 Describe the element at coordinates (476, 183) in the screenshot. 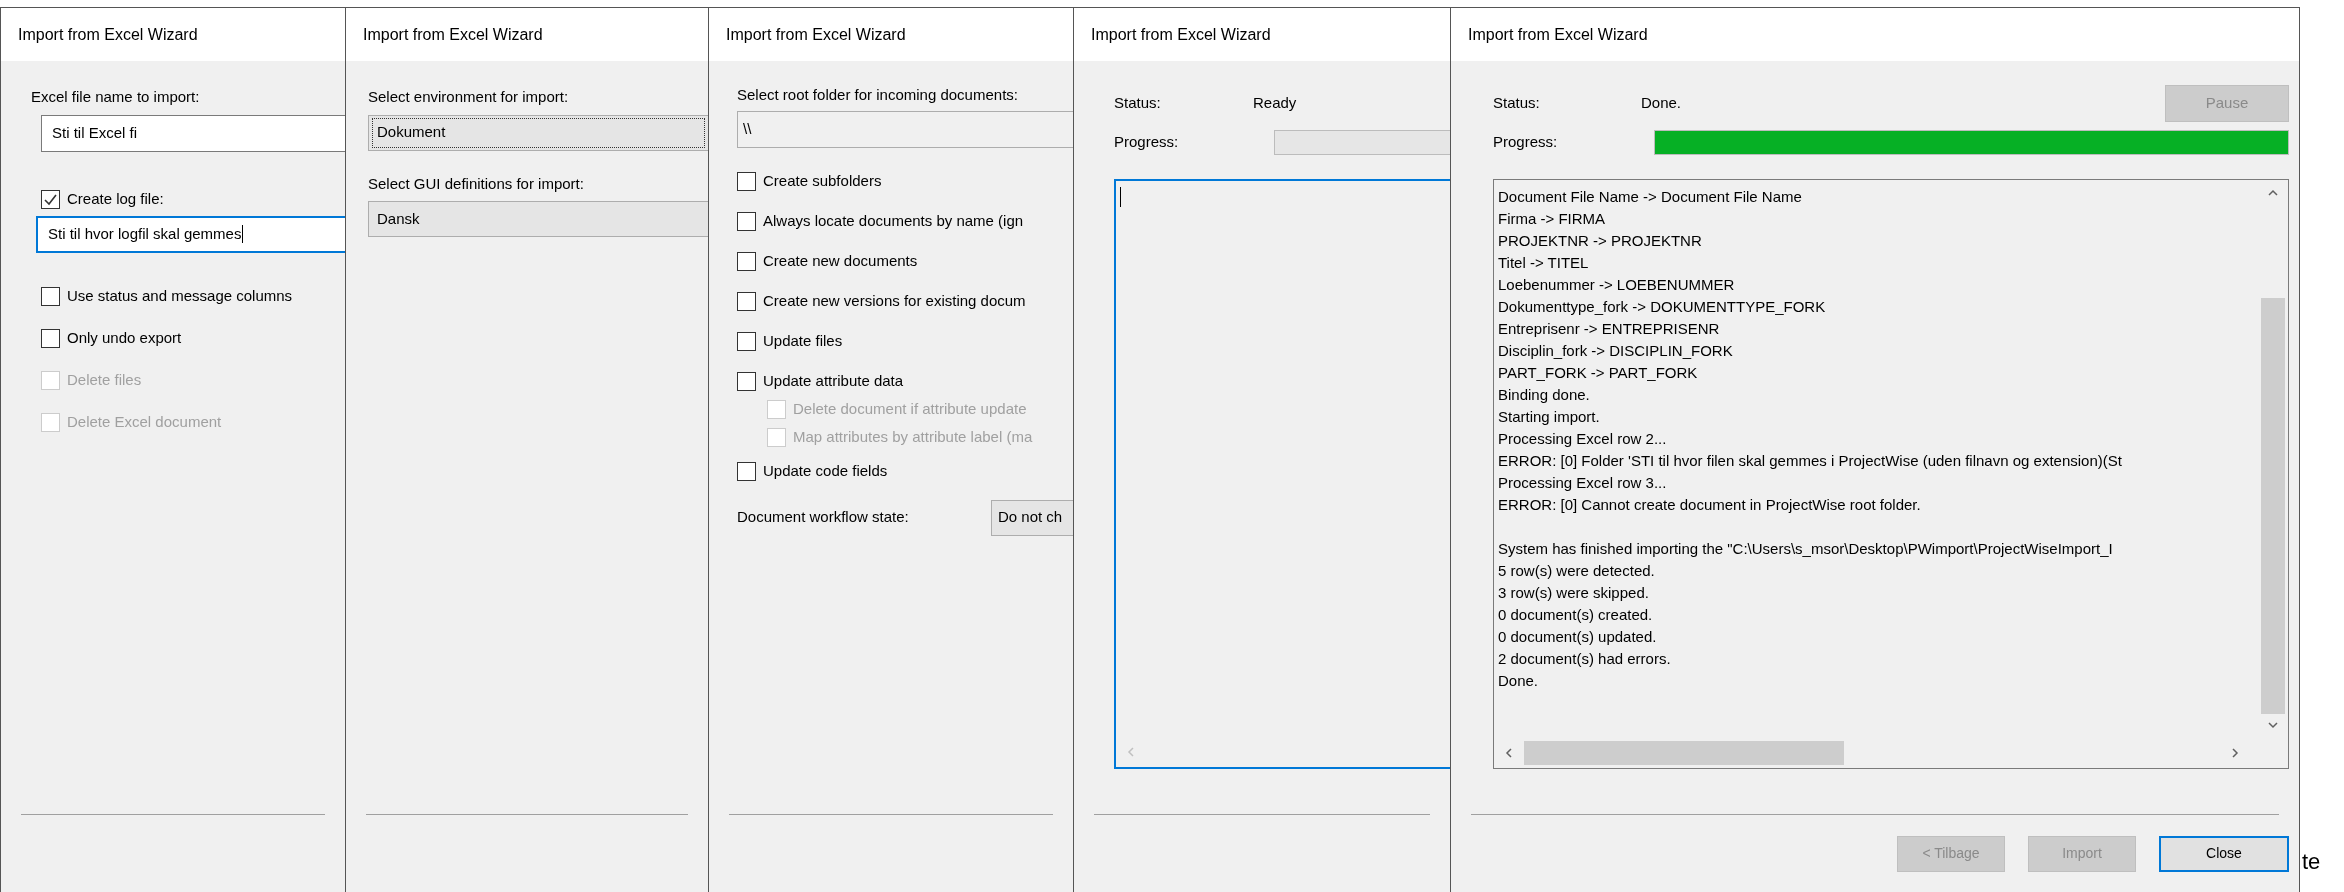

I see `field-label: Select GUI definitions for import:` at that location.